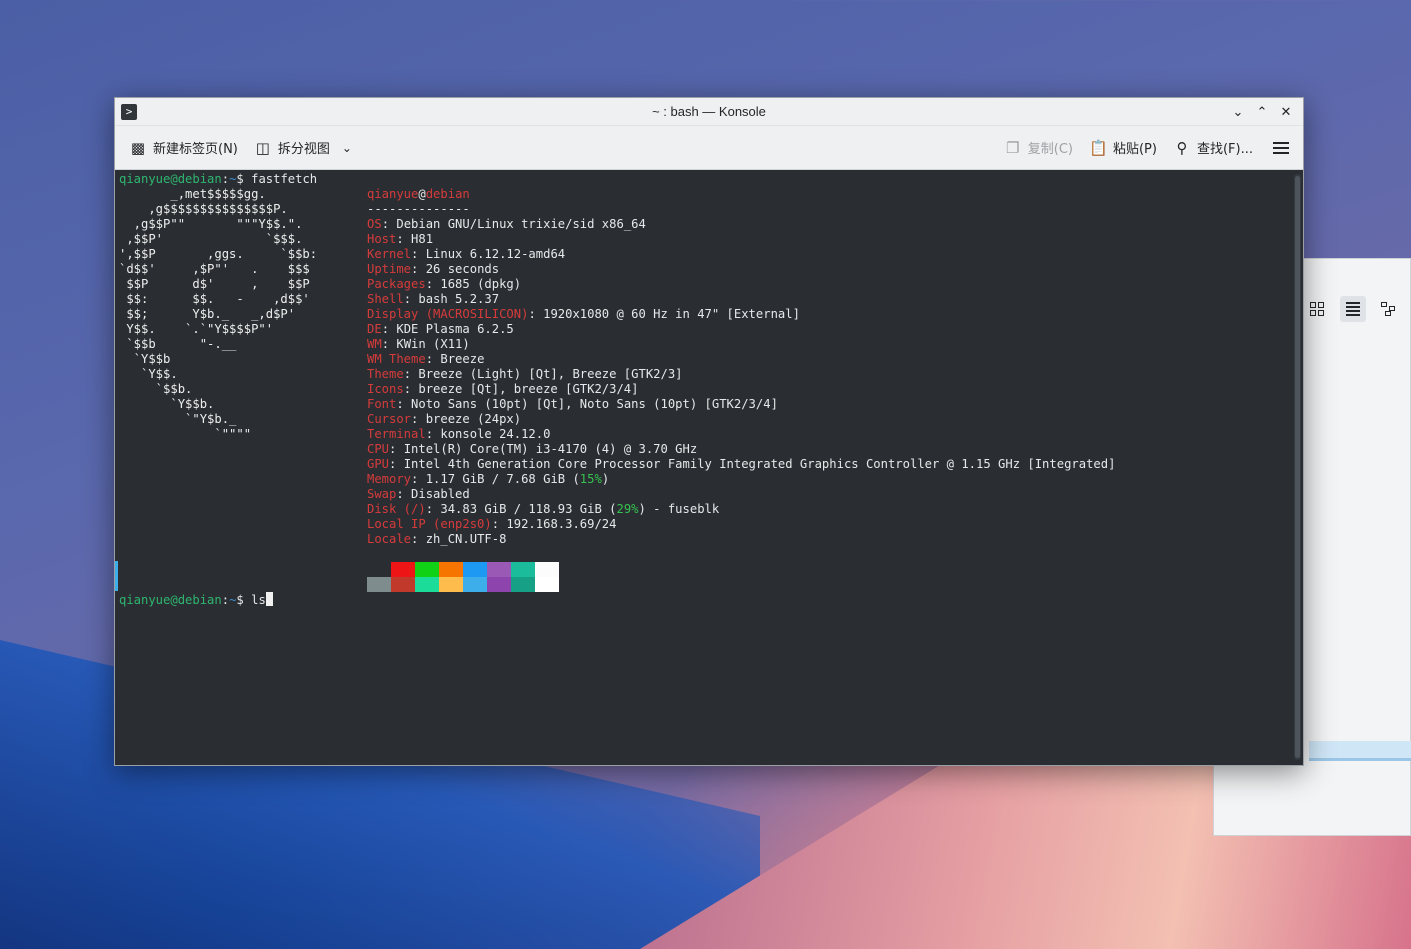  I want to click on info-key: Kernel, so click(389, 254).